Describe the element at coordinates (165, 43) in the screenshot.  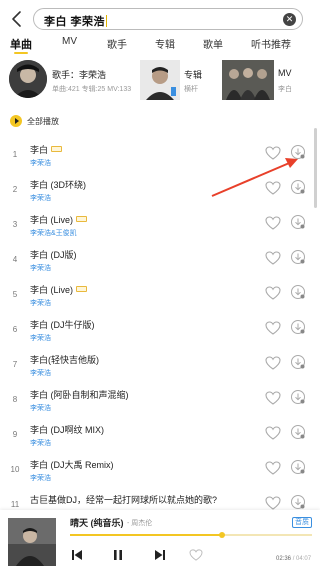
I see `tab-albums: 专辑` at that location.